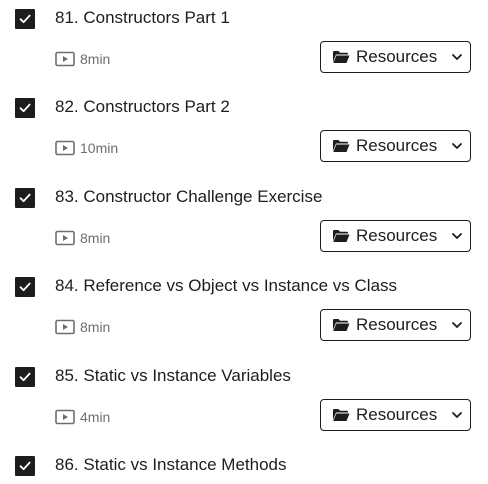 This screenshot has height=484, width=488. I want to click on lecture-title: 83. Constructor Challenge Exercise, so click(188, 197).